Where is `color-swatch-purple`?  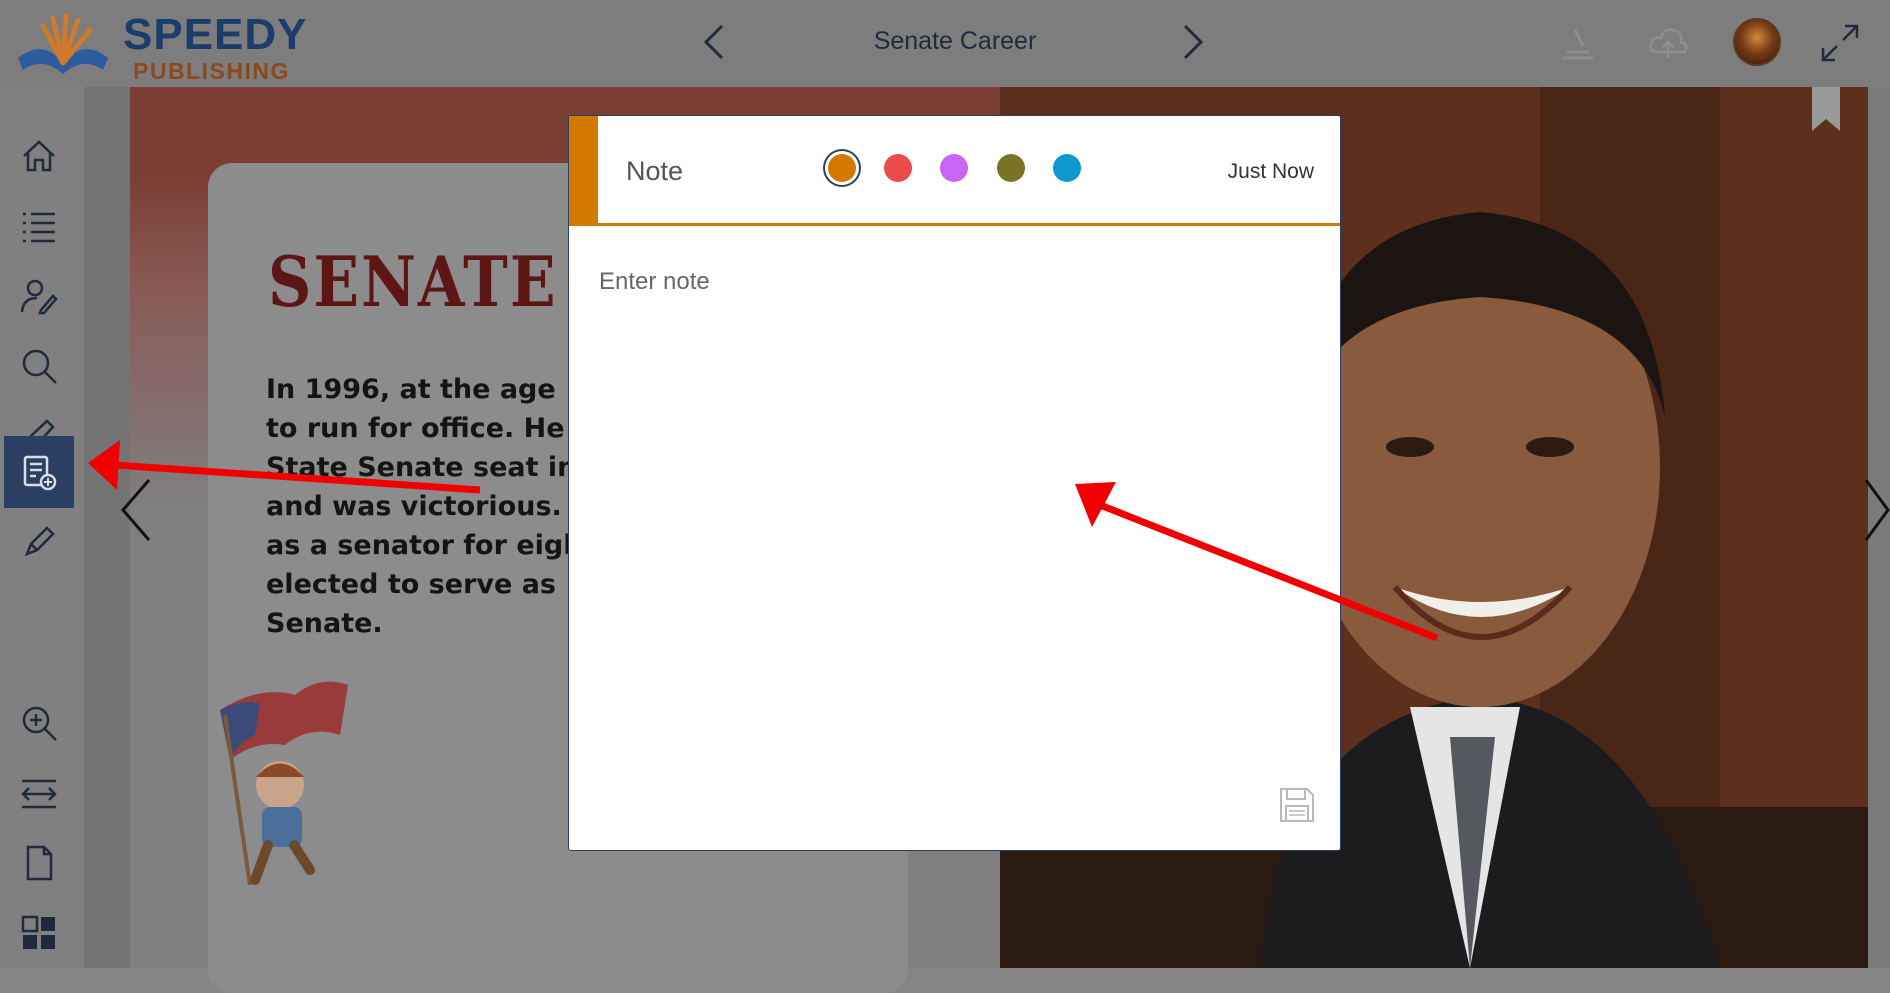
color-swatch-purple is located at coordinates (954, 168).